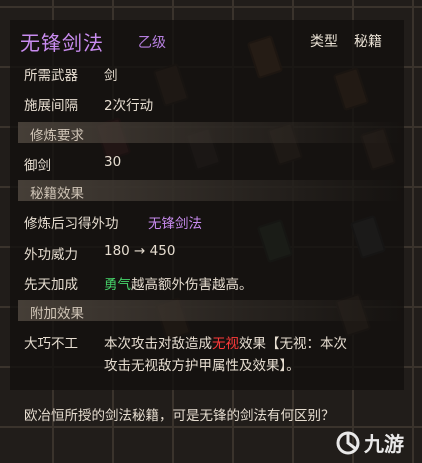  What do you see at coordinates (57, 314) in the screenshot?
I see `section-title: 附加效果` at bounding box center [57, 314].